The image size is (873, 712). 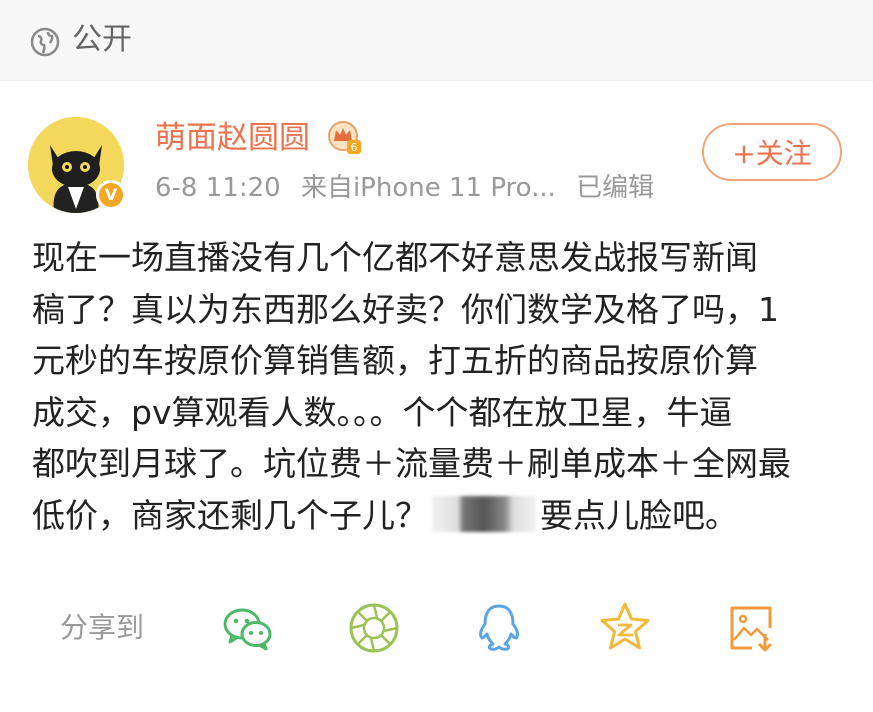 I want to click on visibility-bar: 公开, so click(x=436, y=40).